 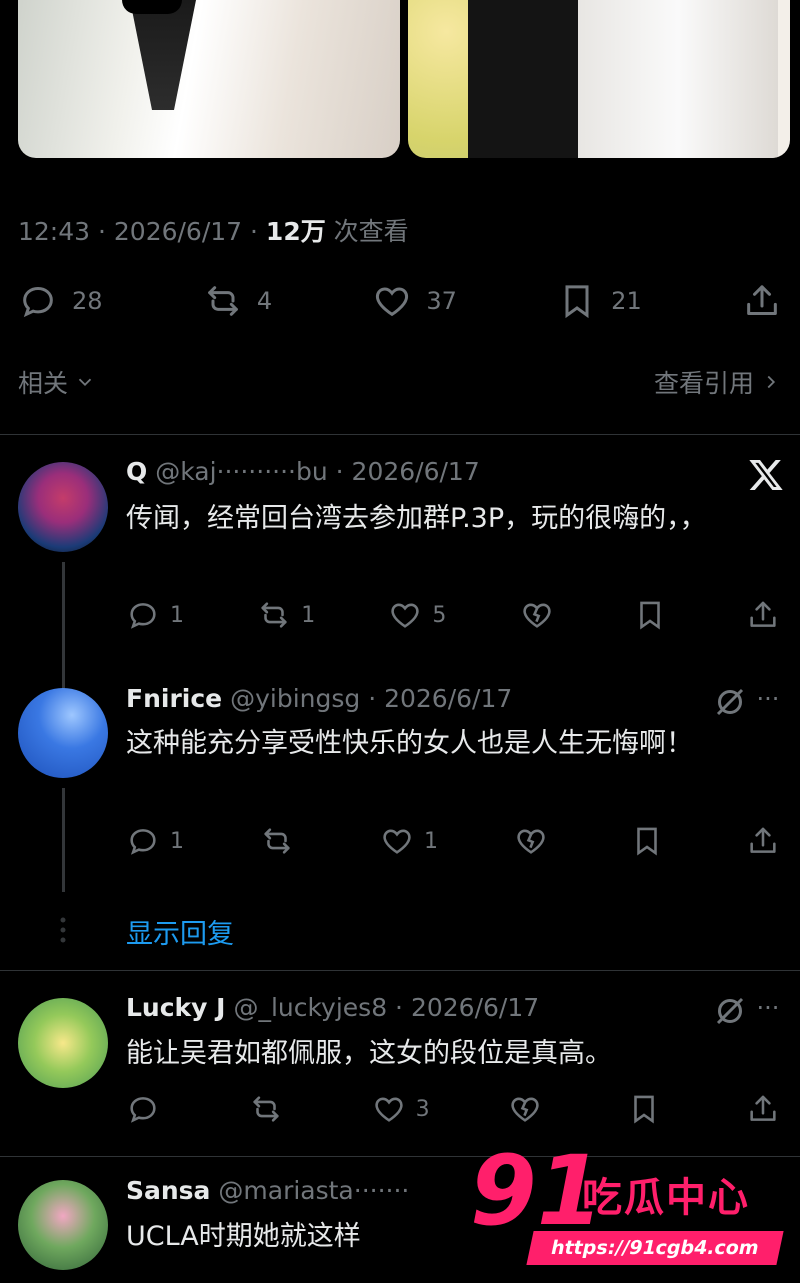 I want to click on reply-author-handle: @kaj··········bu · 2026/6/17, so click(x=317, y=471).